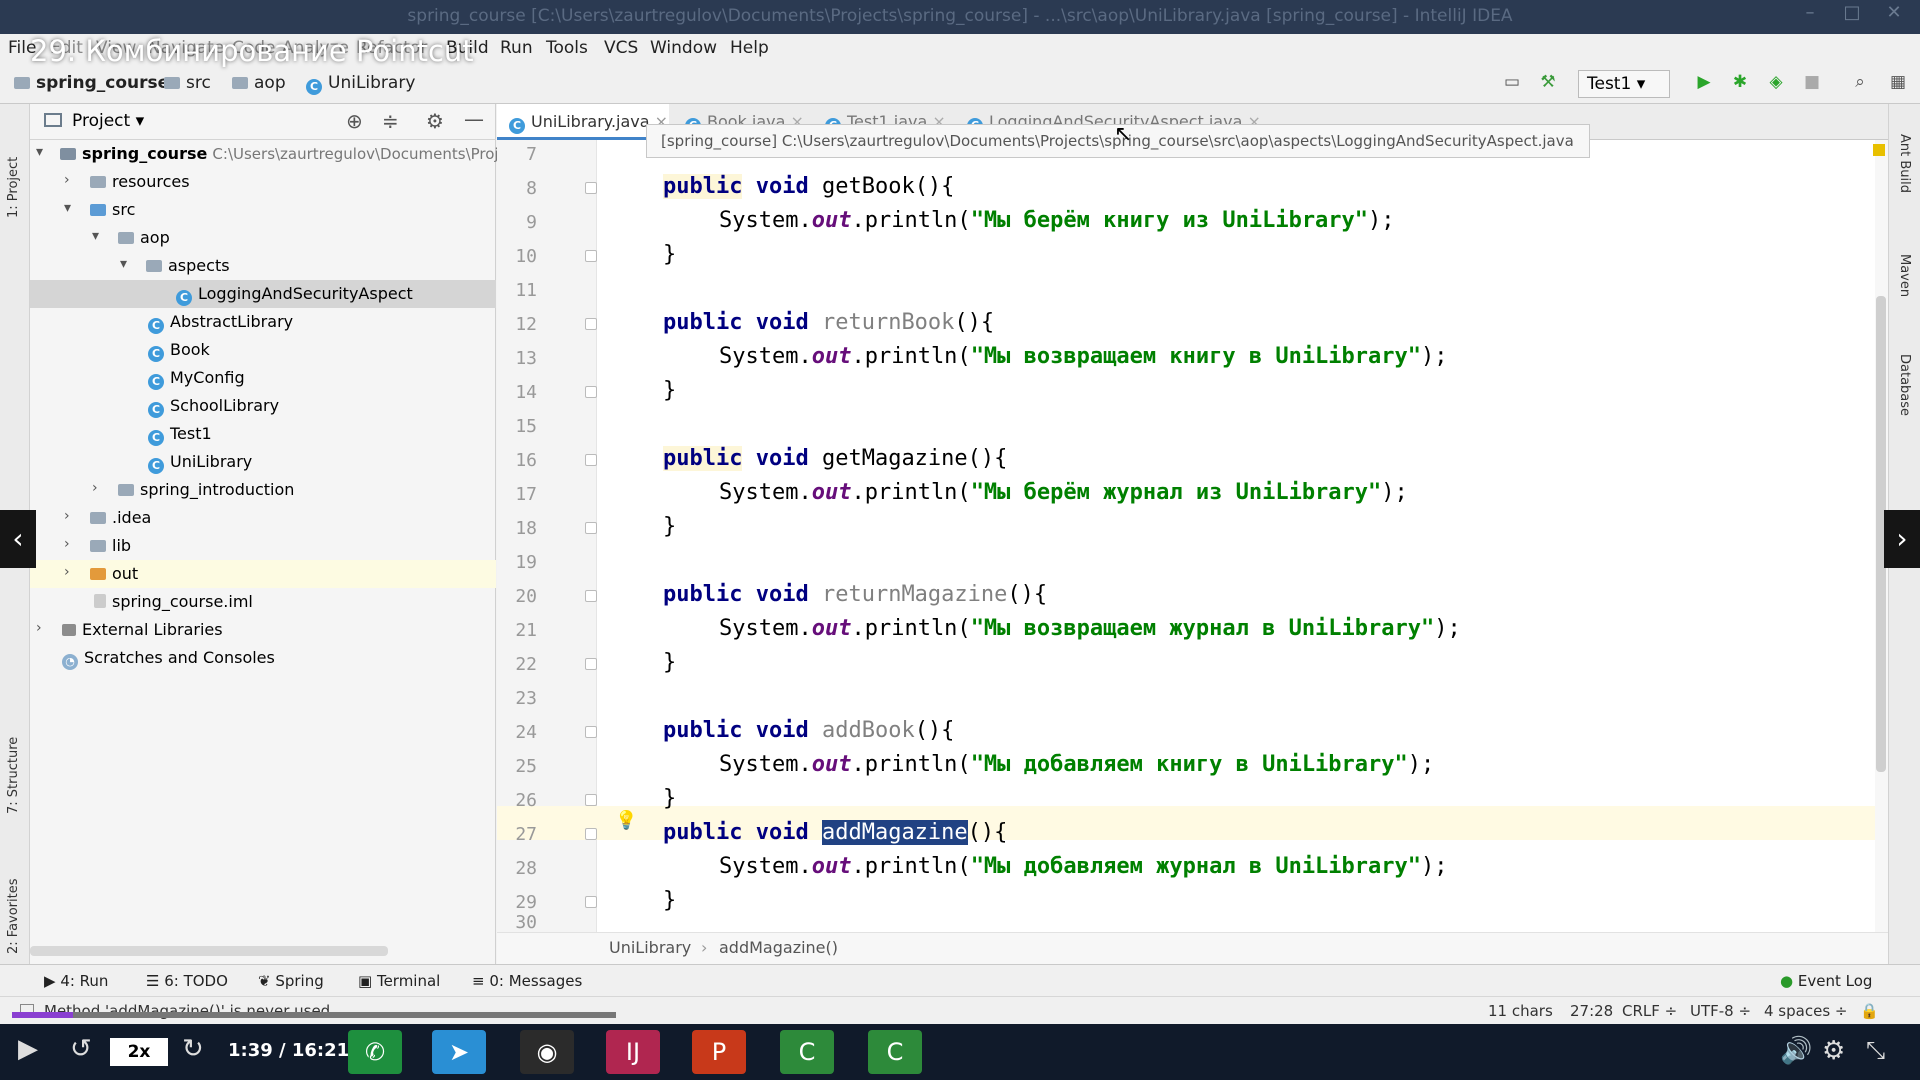  Describe the element at coordinates (1904, 289) in the screenshot. I see `maven-tool-button: Maven` at that location.